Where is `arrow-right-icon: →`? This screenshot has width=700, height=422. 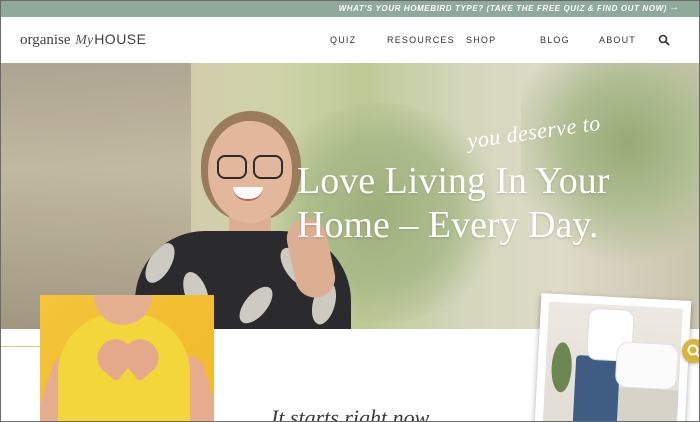
arrow-right-icon: → is located at coordinates (674, 7).